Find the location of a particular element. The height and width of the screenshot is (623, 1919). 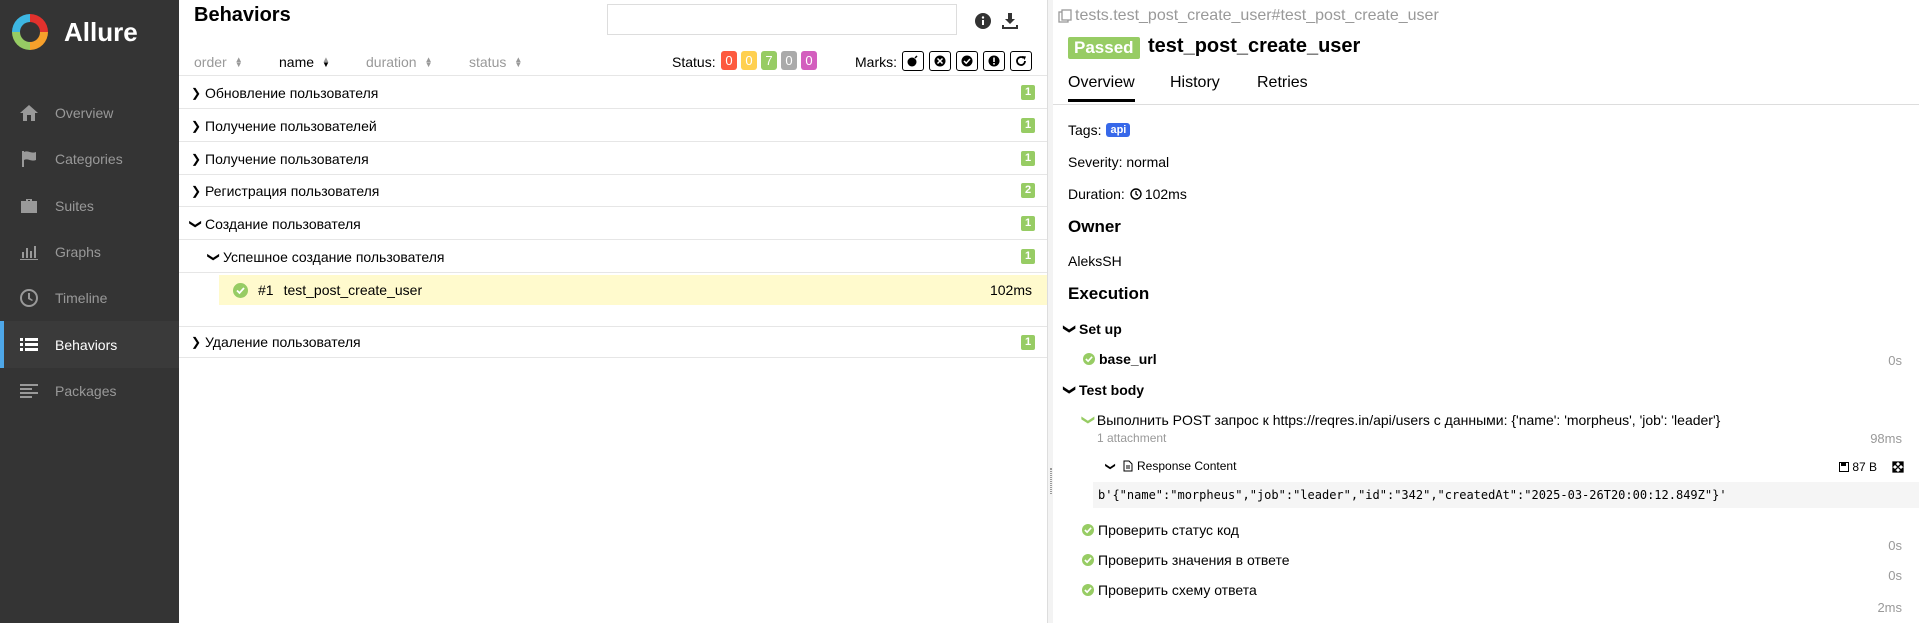

sidebar-item-label: Overview is located at coordinates (84, 113).